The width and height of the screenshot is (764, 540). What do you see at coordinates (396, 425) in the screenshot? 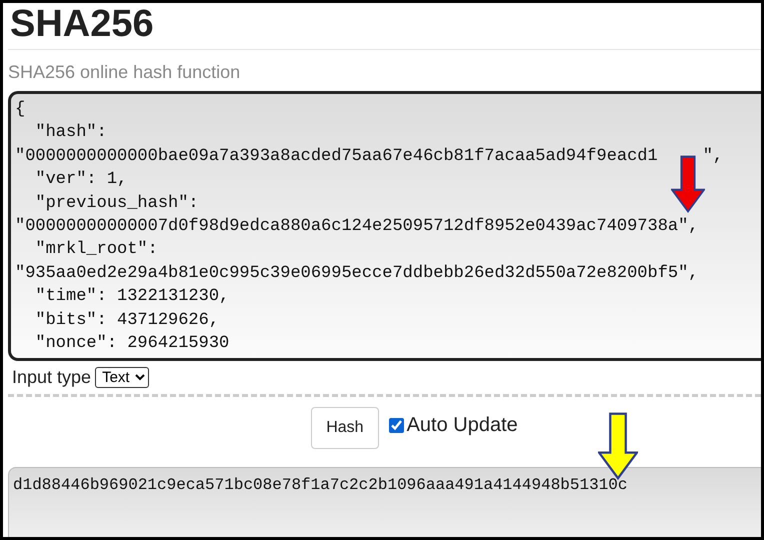
I see `auto-update-checkbox` at bounding box center [396, 425].